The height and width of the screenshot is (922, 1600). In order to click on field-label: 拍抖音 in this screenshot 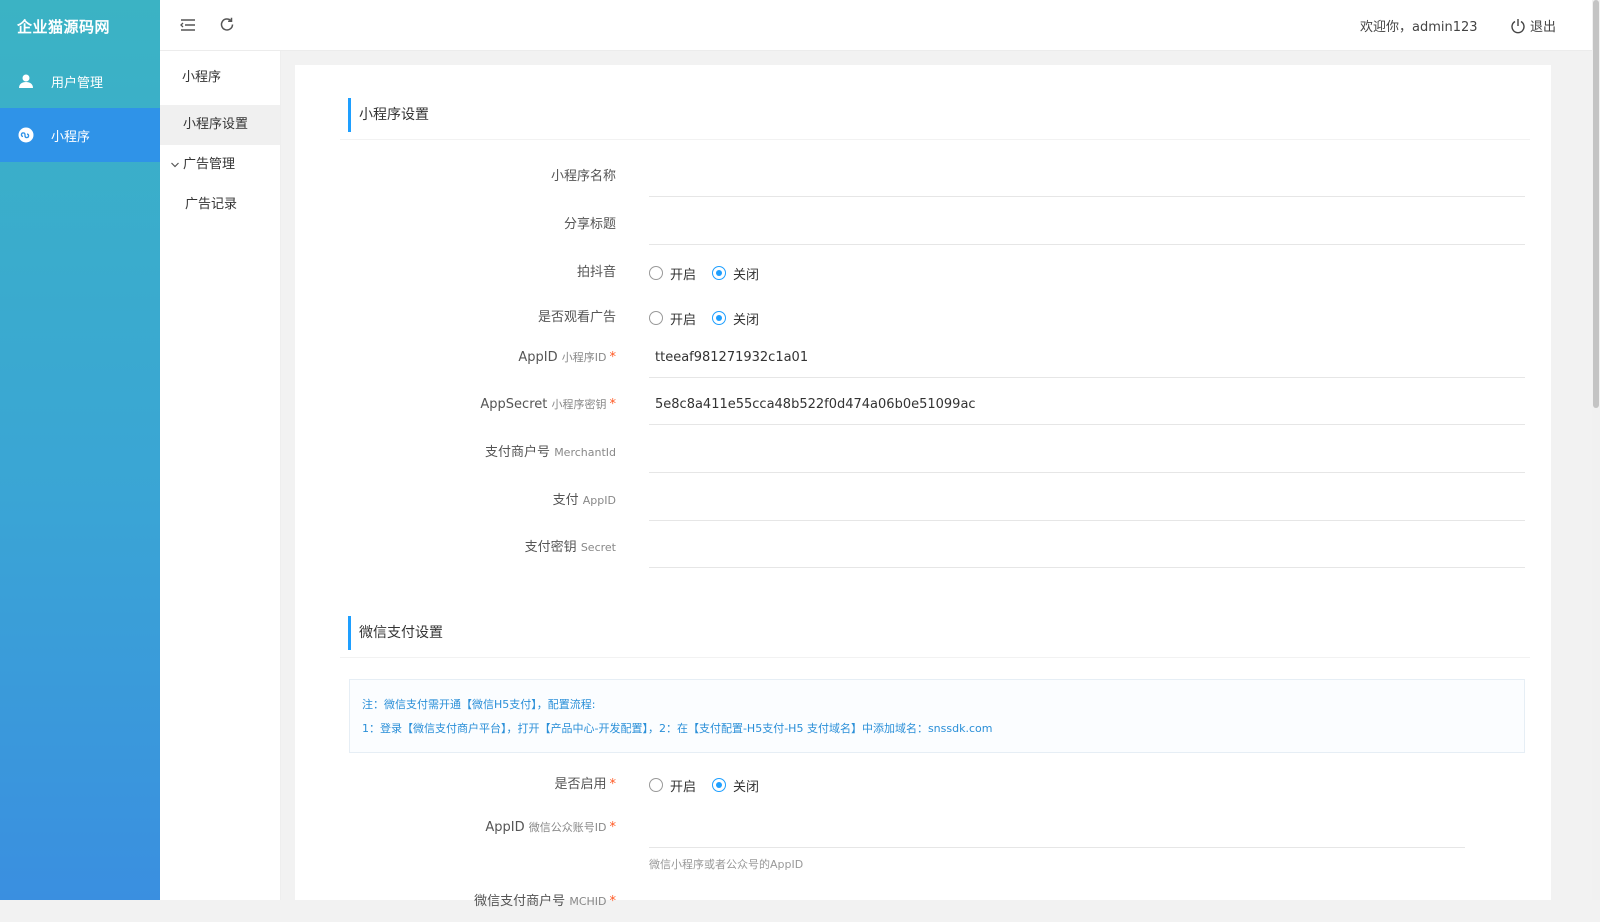, I will do `click(596, 272)`.